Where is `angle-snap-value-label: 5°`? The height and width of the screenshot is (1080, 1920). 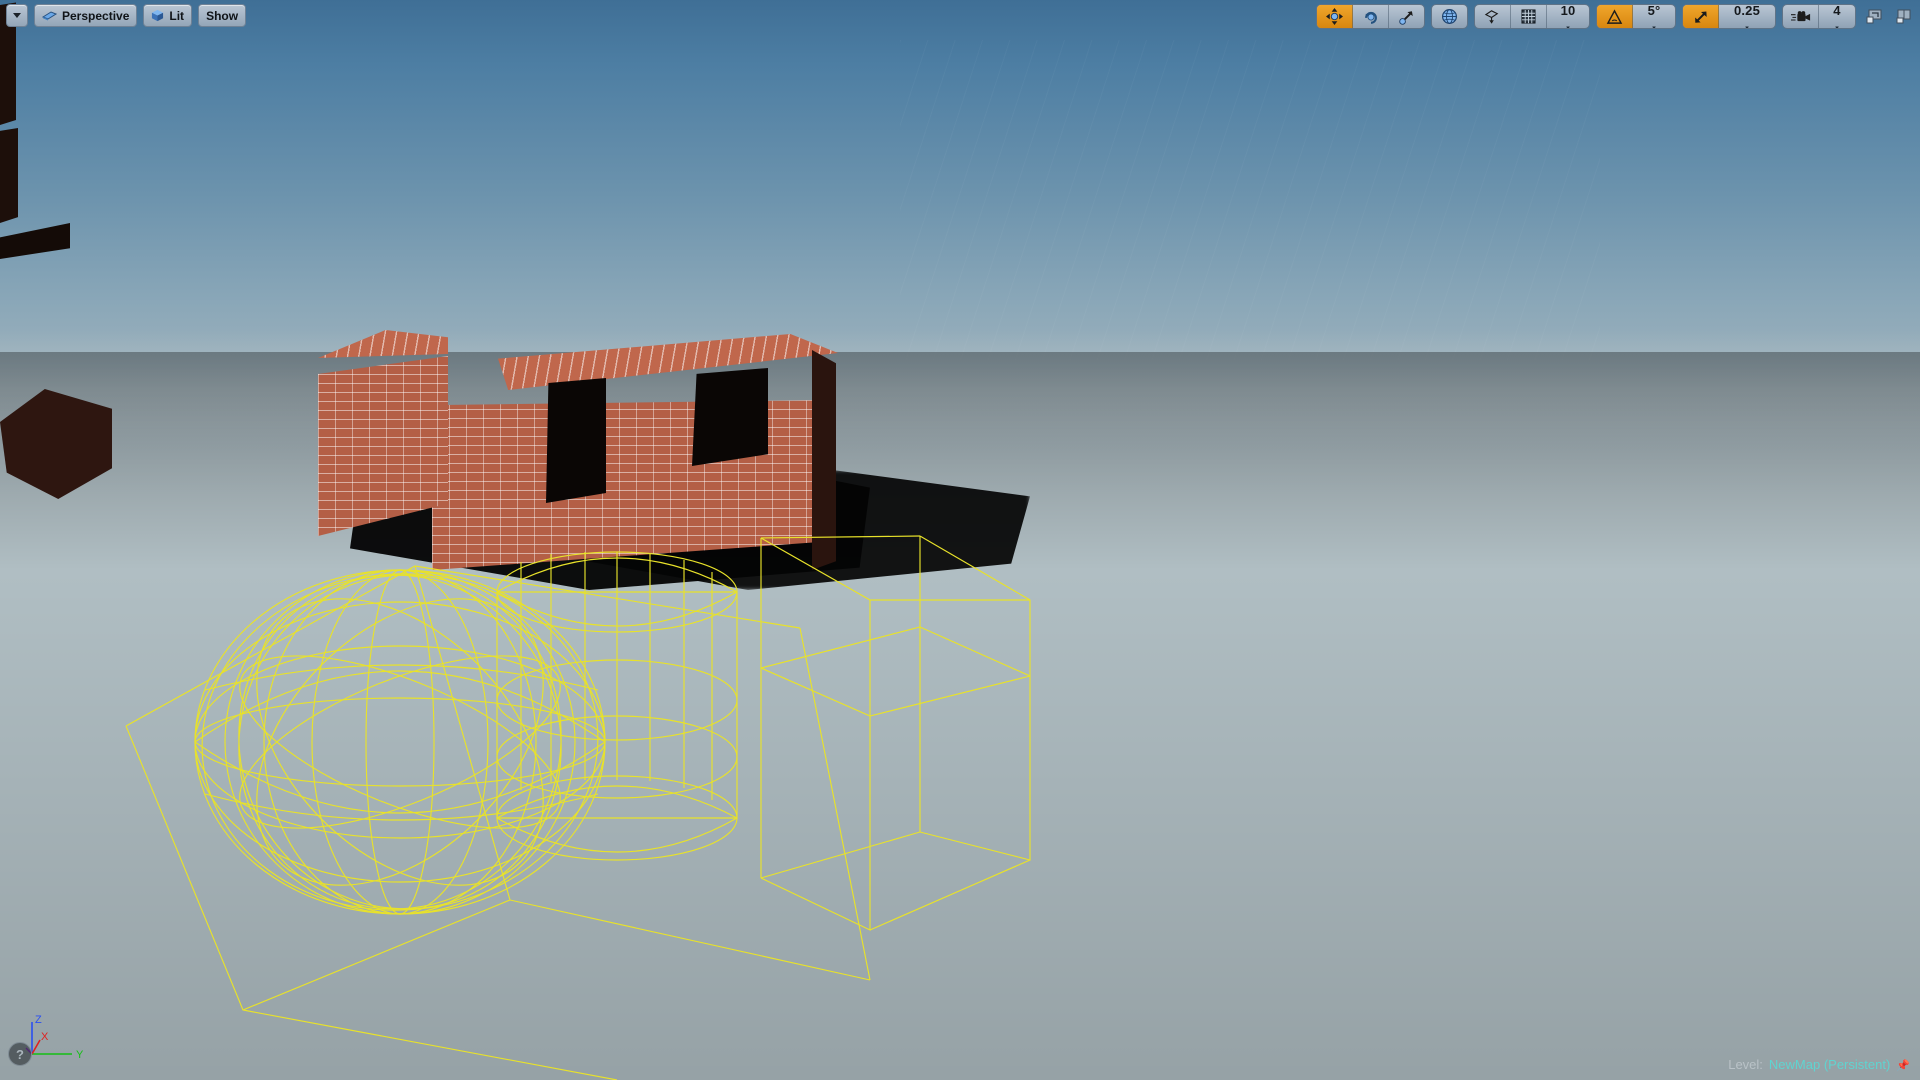
angle-snap-value-label: 5° is located at coordinates (1654, 11).